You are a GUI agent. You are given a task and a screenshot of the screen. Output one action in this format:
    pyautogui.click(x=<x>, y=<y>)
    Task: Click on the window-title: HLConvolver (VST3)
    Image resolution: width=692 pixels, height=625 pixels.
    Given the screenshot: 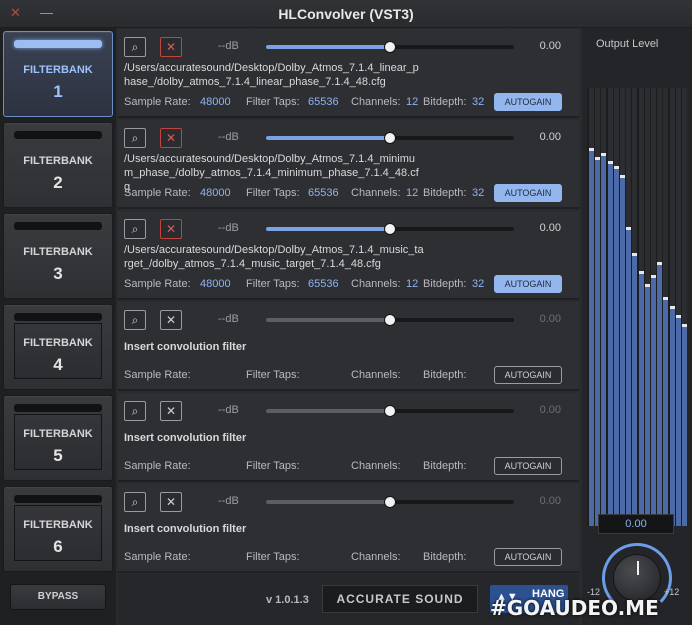 What is the action you would take?
    pyautogui.click(x=346, y=14)
    